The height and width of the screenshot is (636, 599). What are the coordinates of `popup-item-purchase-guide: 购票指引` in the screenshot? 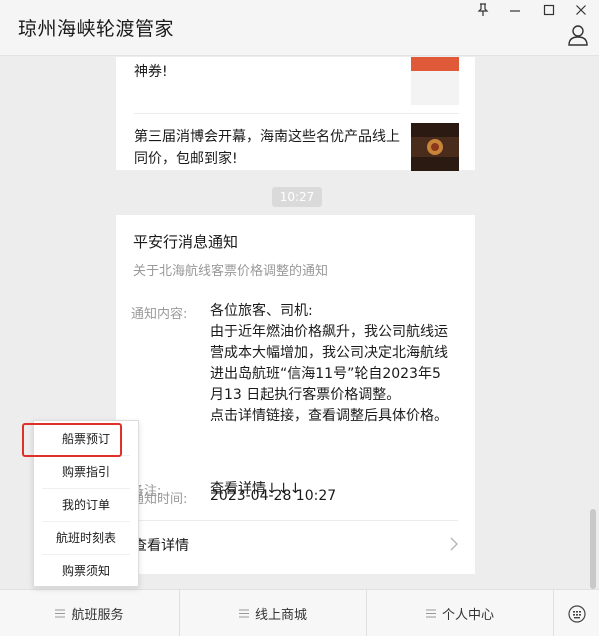 It's located at (86, 472).